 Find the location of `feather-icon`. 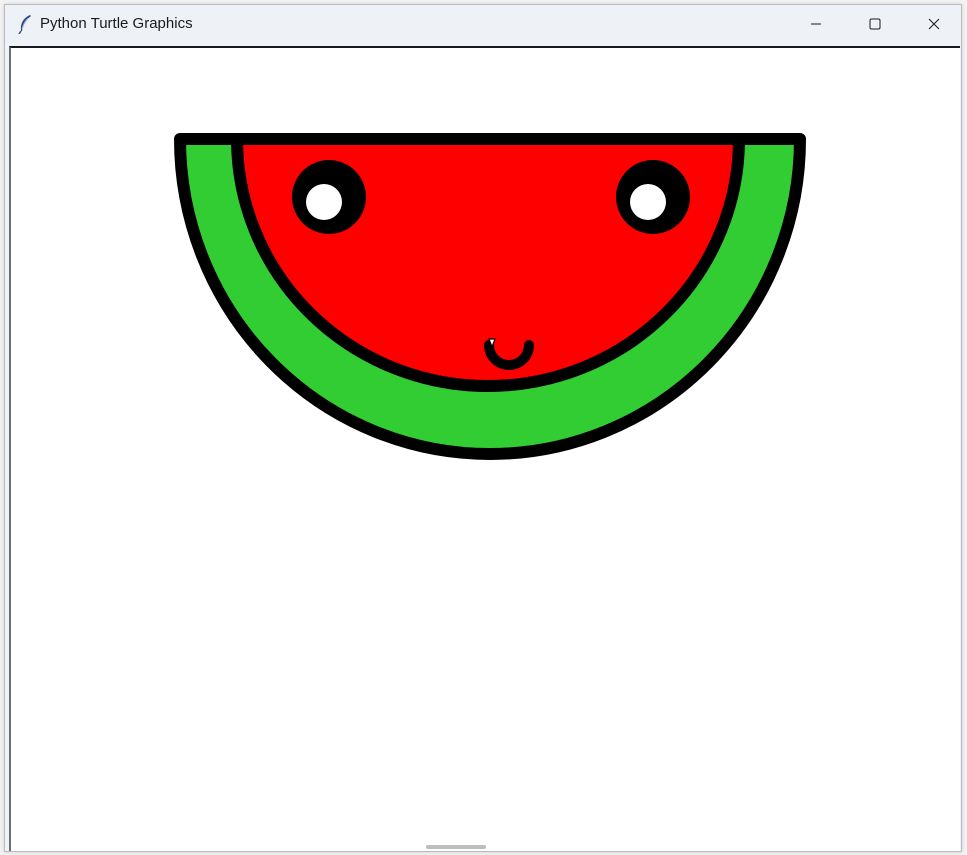

feather-icon is located at coordinates (25, 24).